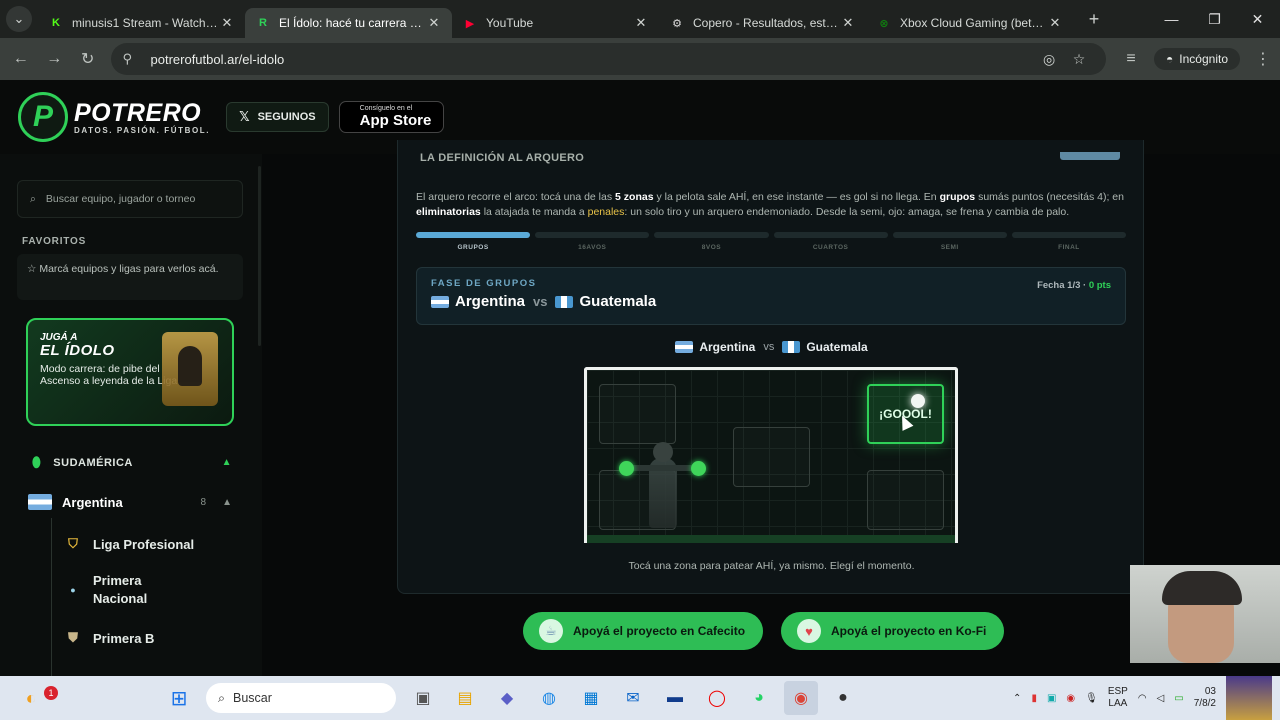 The width and height of the screenshot is (1280, 720). Describe the element at coordinates (55, 59) in the screenshot. I see `forward-arrow-icon: →` at that location.